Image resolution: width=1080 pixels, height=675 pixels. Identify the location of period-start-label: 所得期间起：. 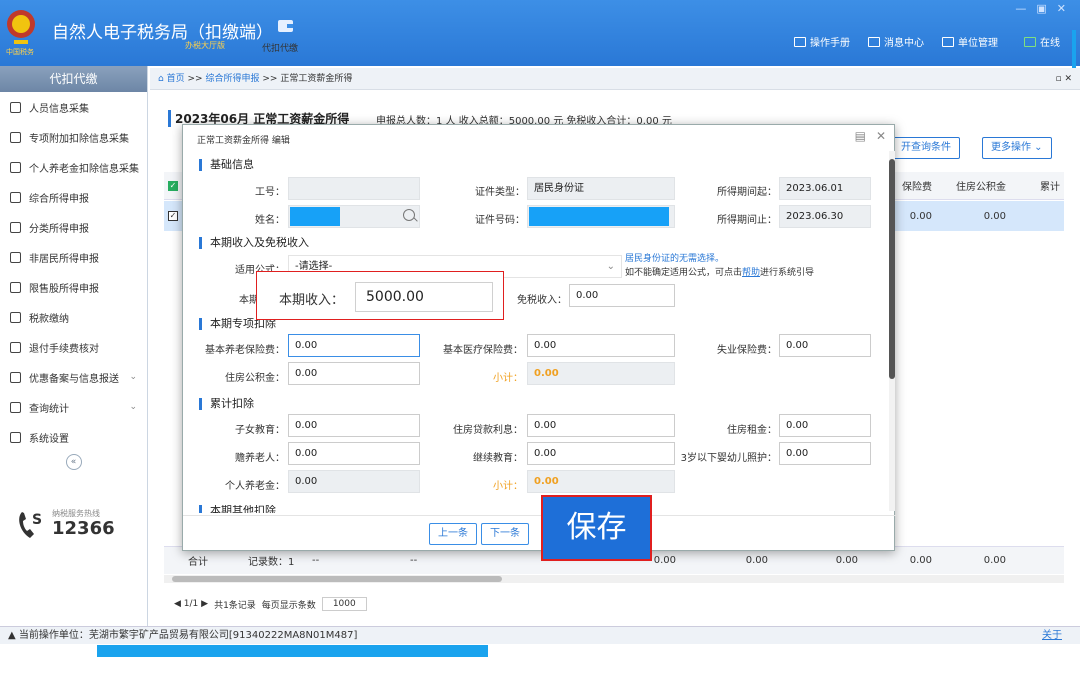
(747, 192).